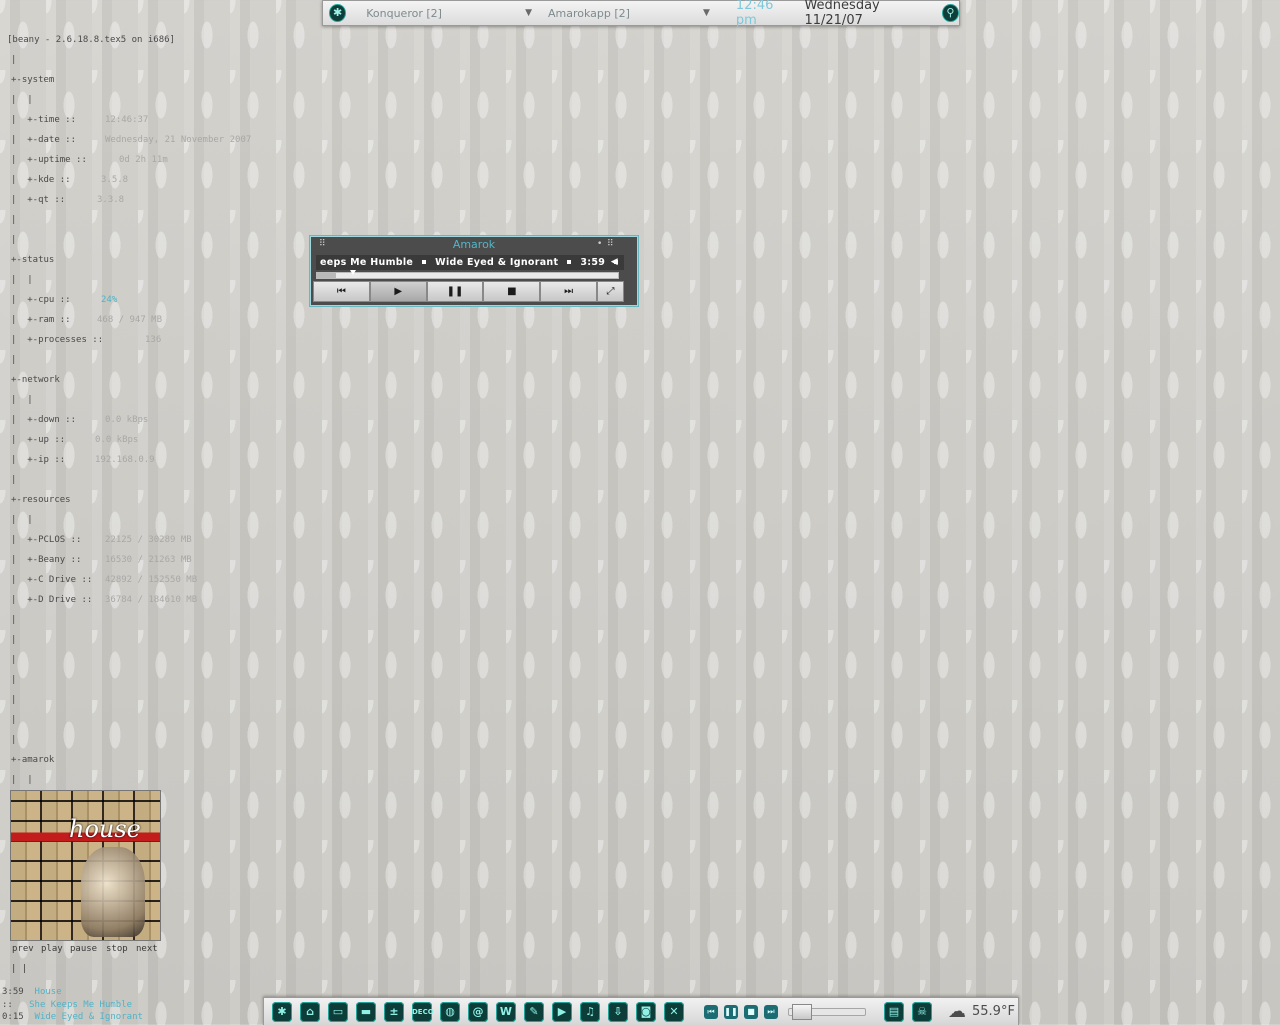 The width and height of the screenshot is (1280, 1025). I want to click on video-launcher-icon: ▶, so click(562, 1011).